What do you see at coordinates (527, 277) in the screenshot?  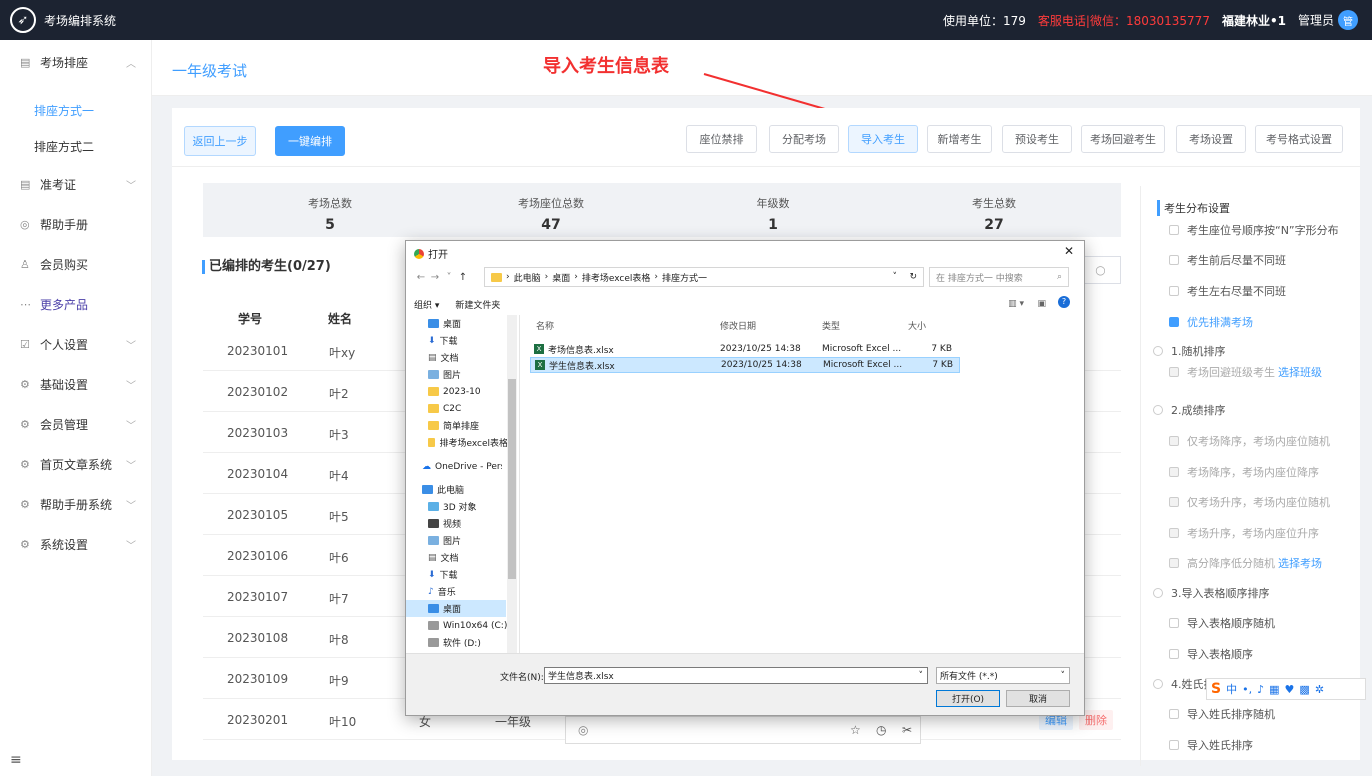 I see `path-segment: 此电脑` at bounding box center [527, 277].